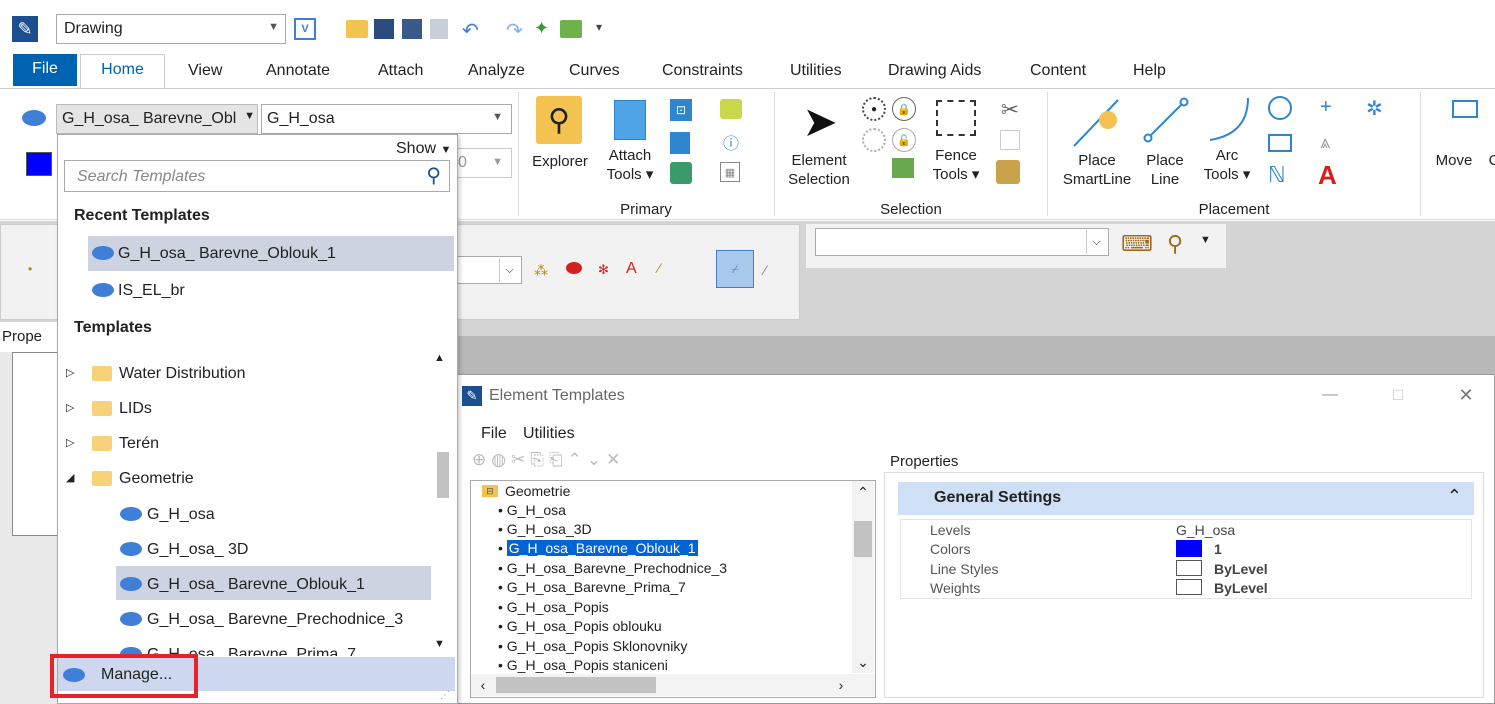  Describe the element at coordinates (583, 665) in the screenshot. I see `tree-item: • G_H_osa_Popis staniceni` at that location.